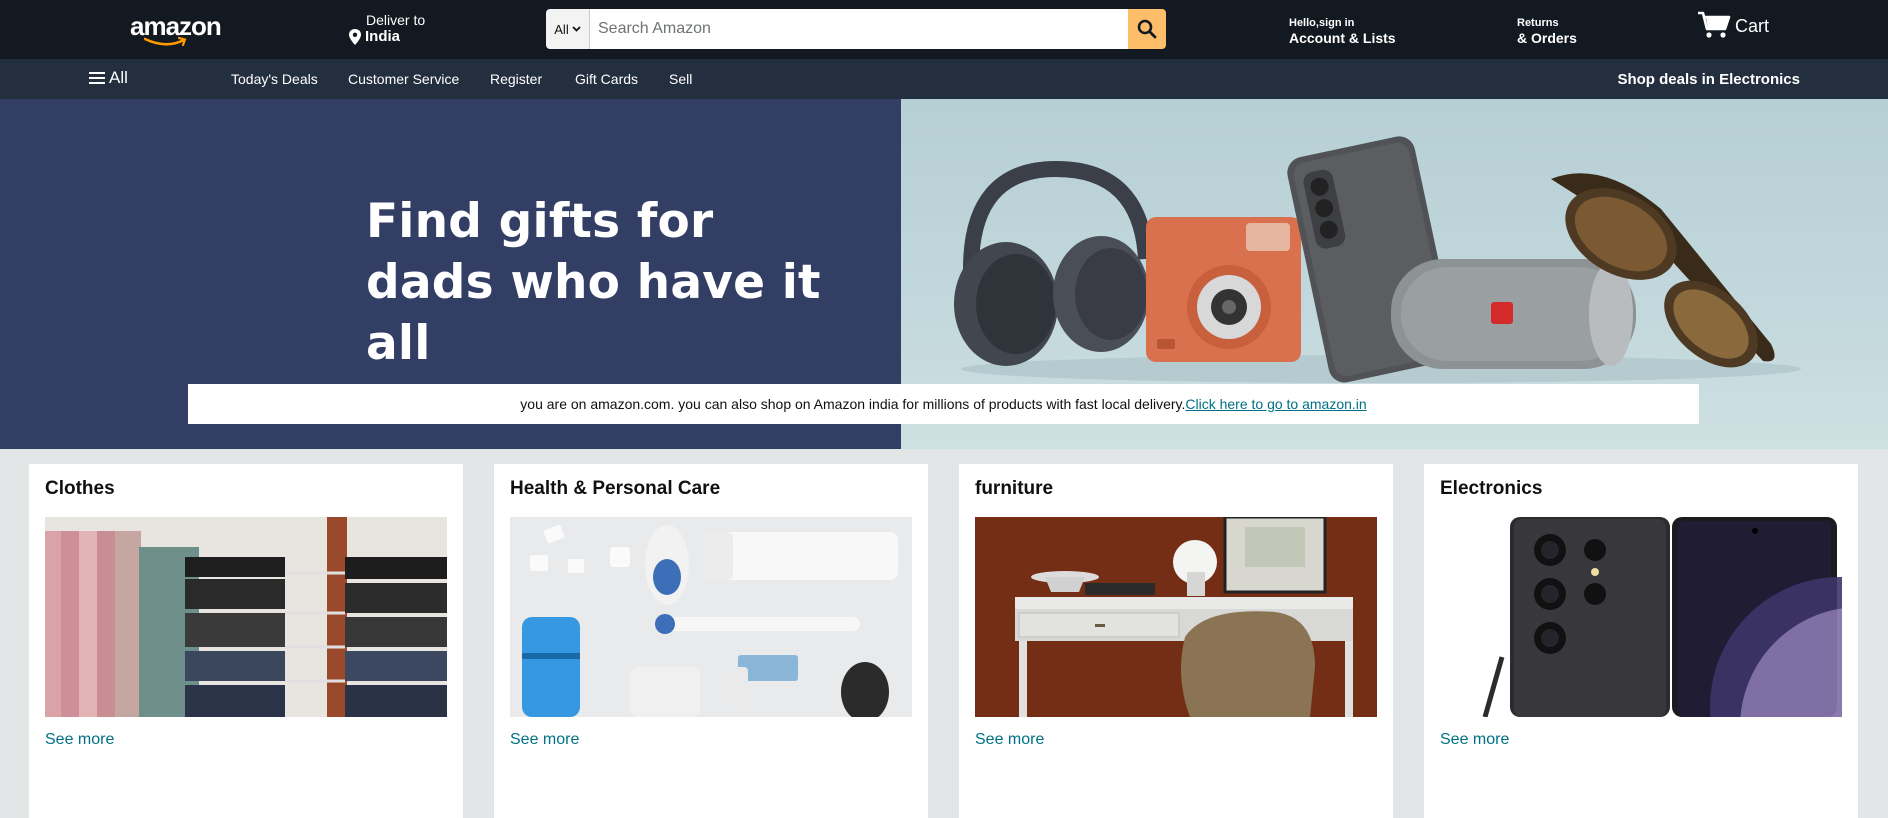  I want to click on clothes-image, so click(246, 617).